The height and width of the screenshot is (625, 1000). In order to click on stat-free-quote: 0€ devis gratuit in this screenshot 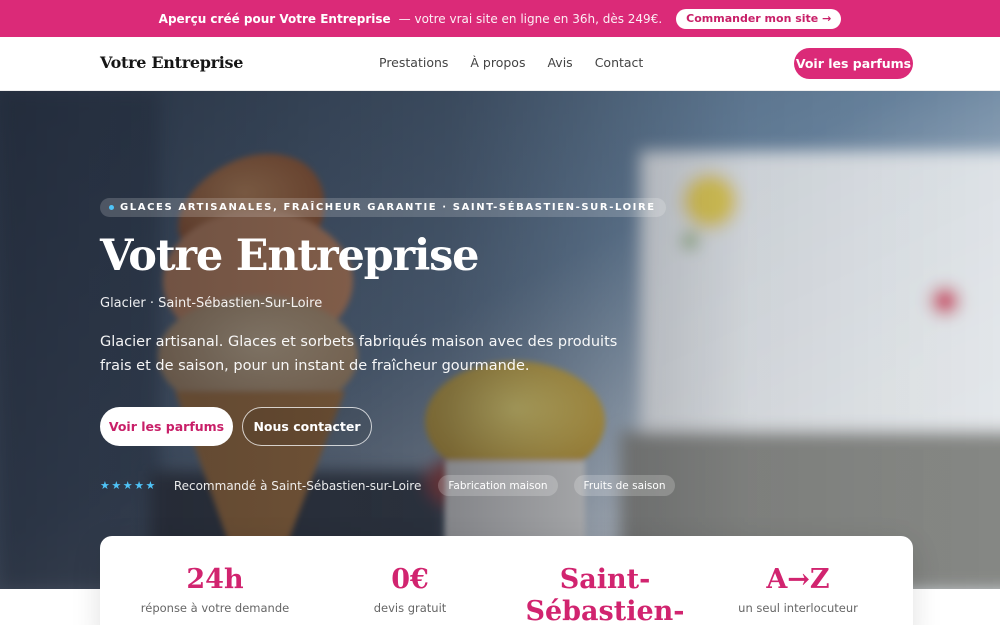, I will do `click(410, 589)`.